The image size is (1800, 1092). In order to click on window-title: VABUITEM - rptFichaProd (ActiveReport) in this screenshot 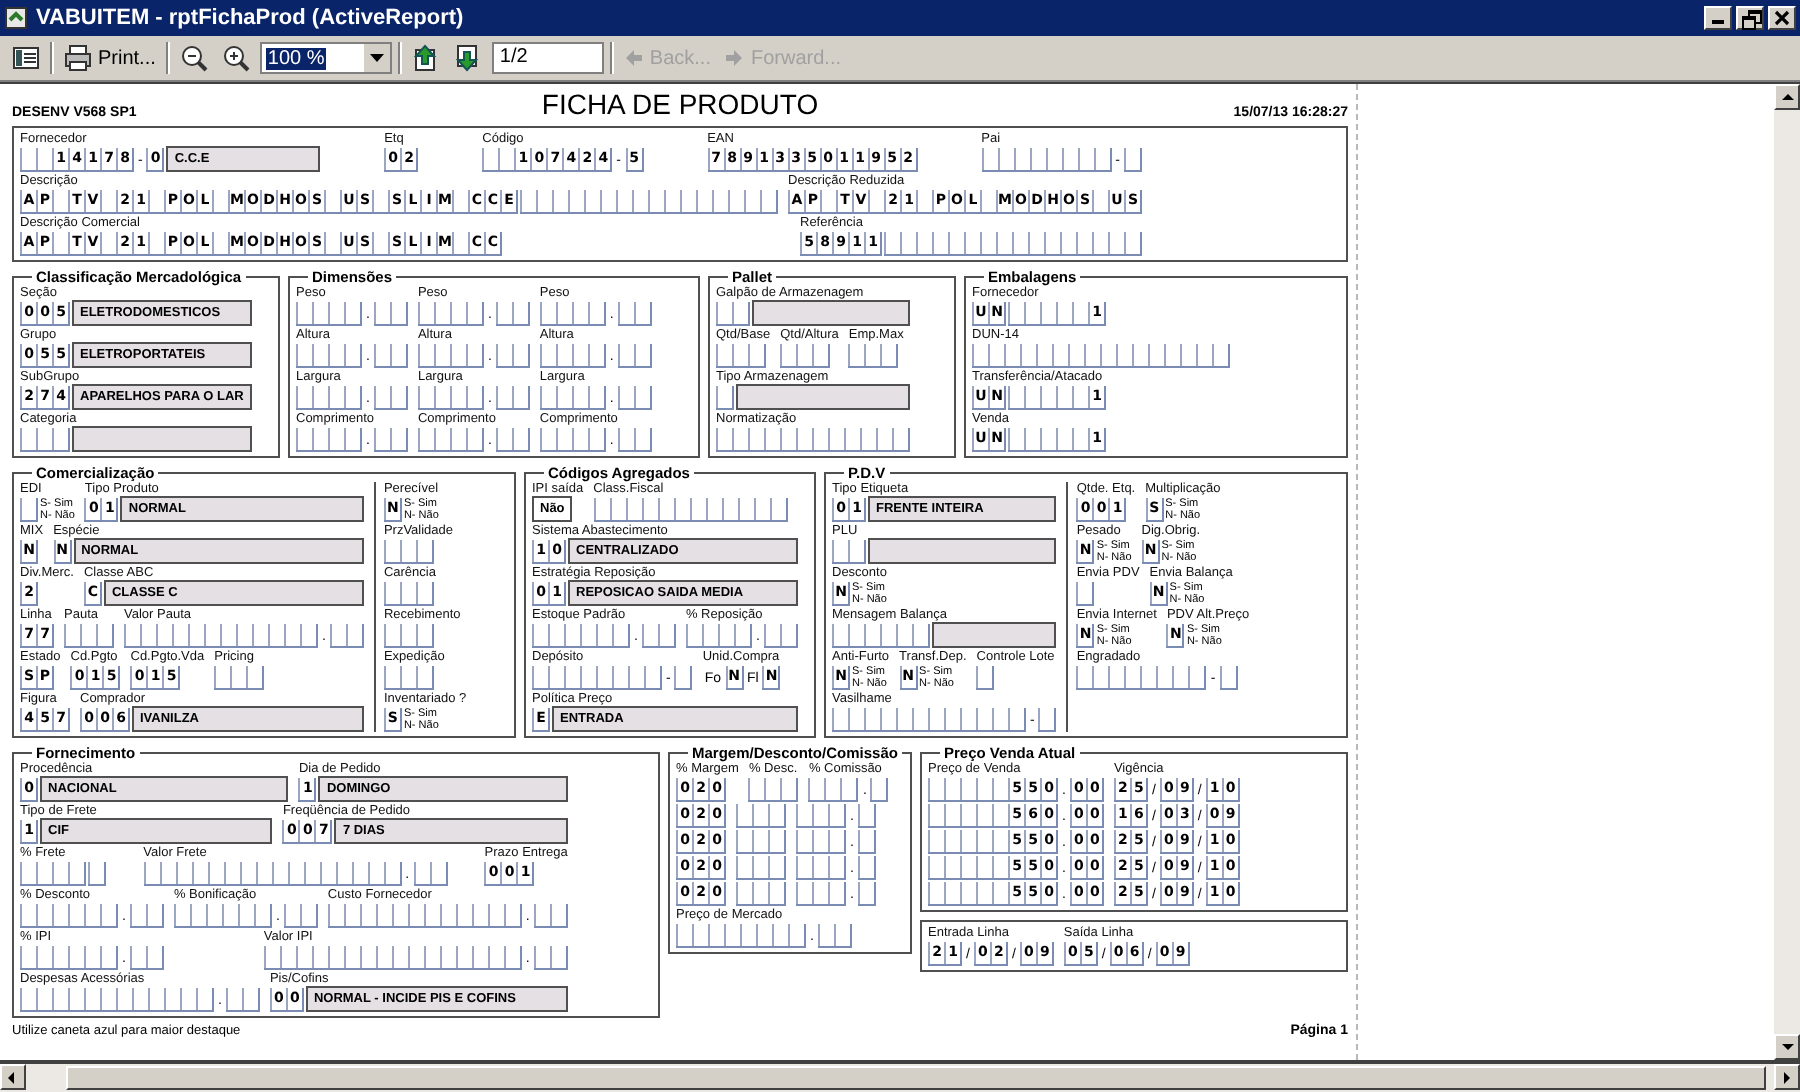, I will do `click(251, 18)`.